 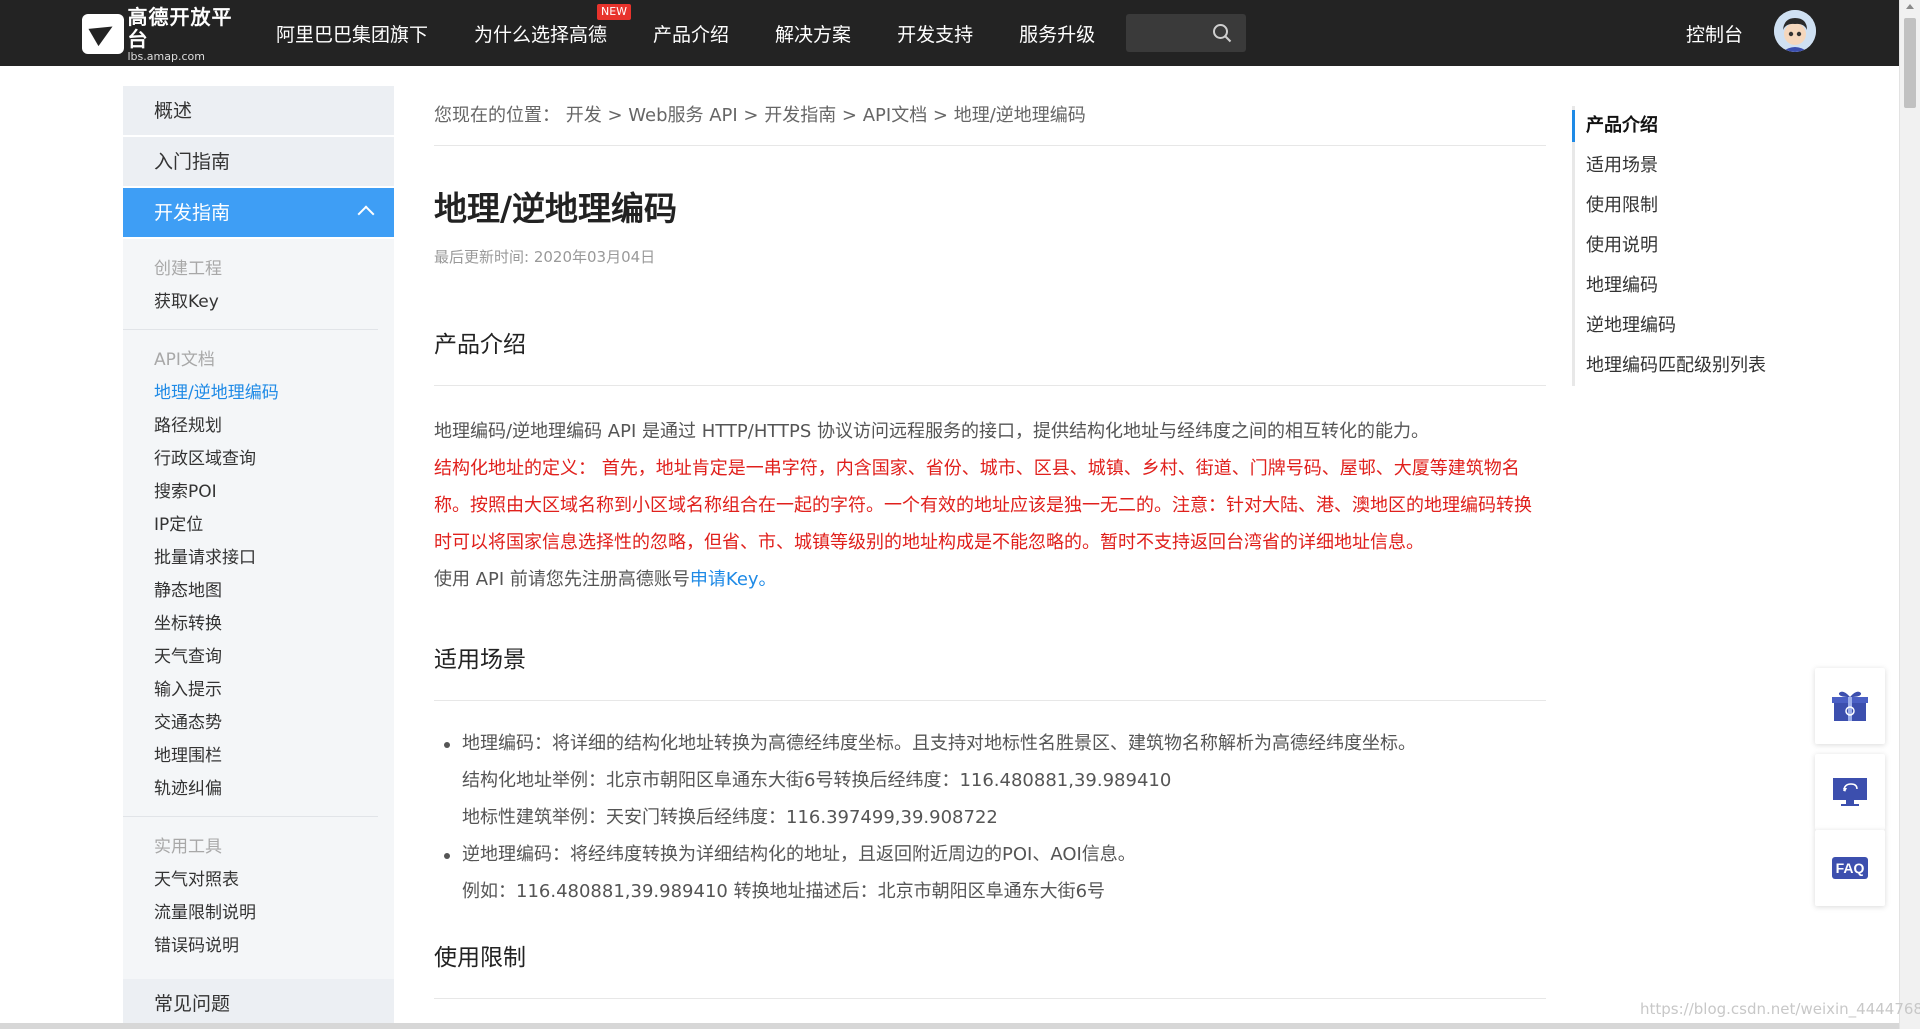 I want to click on taskbar-strip, so click(x=949, y=1026).